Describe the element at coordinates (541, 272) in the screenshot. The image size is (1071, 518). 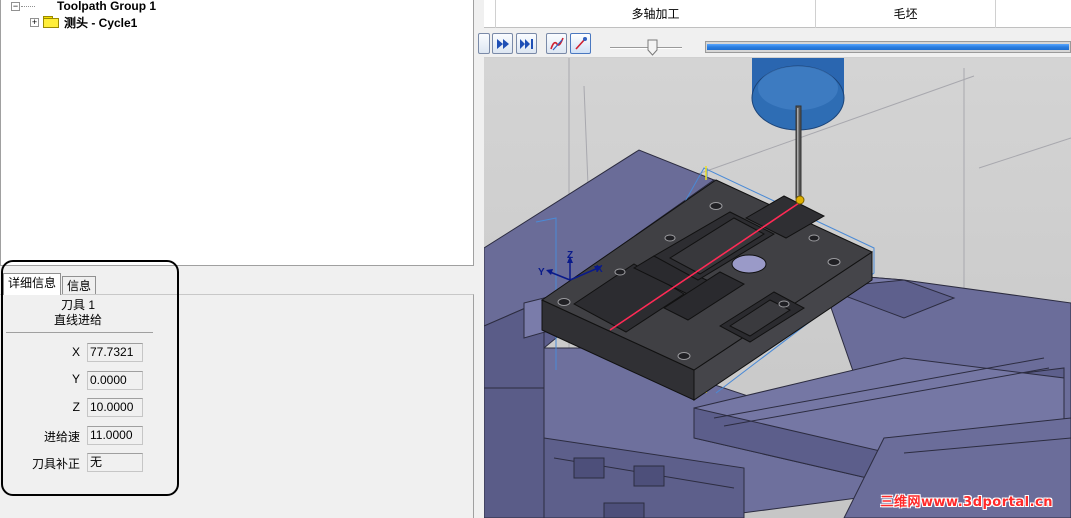
I see `triad-label-y: Y` at that location.